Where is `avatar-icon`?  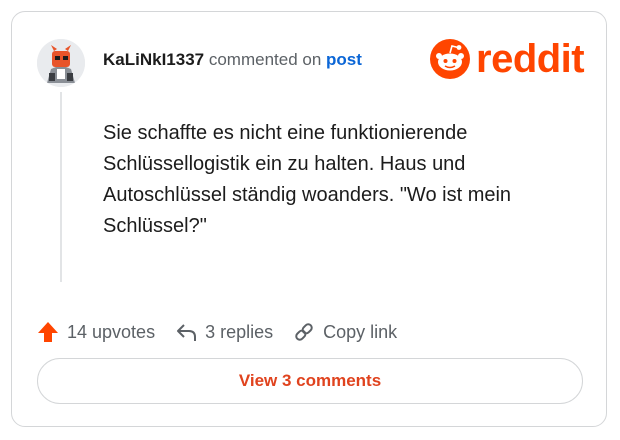
avatar-icon is located at coordinates (61, 63).